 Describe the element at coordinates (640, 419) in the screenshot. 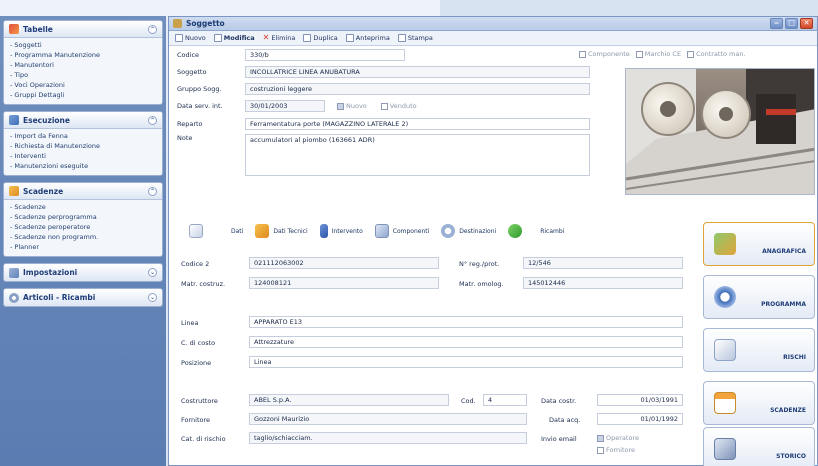

I see `data-acq-field: 01/01/1992` at that location.